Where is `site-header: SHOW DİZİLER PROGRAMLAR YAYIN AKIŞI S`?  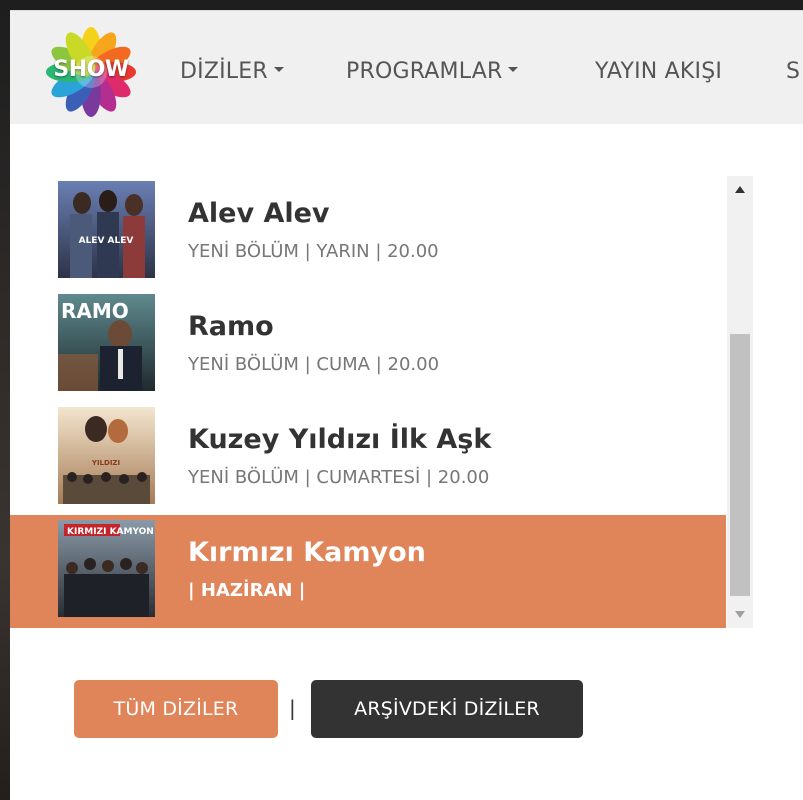 site-header: SHOW DİZİLER PROGRAMLAR YAYIN AKIŞI S is located at coordinates (406, 67).